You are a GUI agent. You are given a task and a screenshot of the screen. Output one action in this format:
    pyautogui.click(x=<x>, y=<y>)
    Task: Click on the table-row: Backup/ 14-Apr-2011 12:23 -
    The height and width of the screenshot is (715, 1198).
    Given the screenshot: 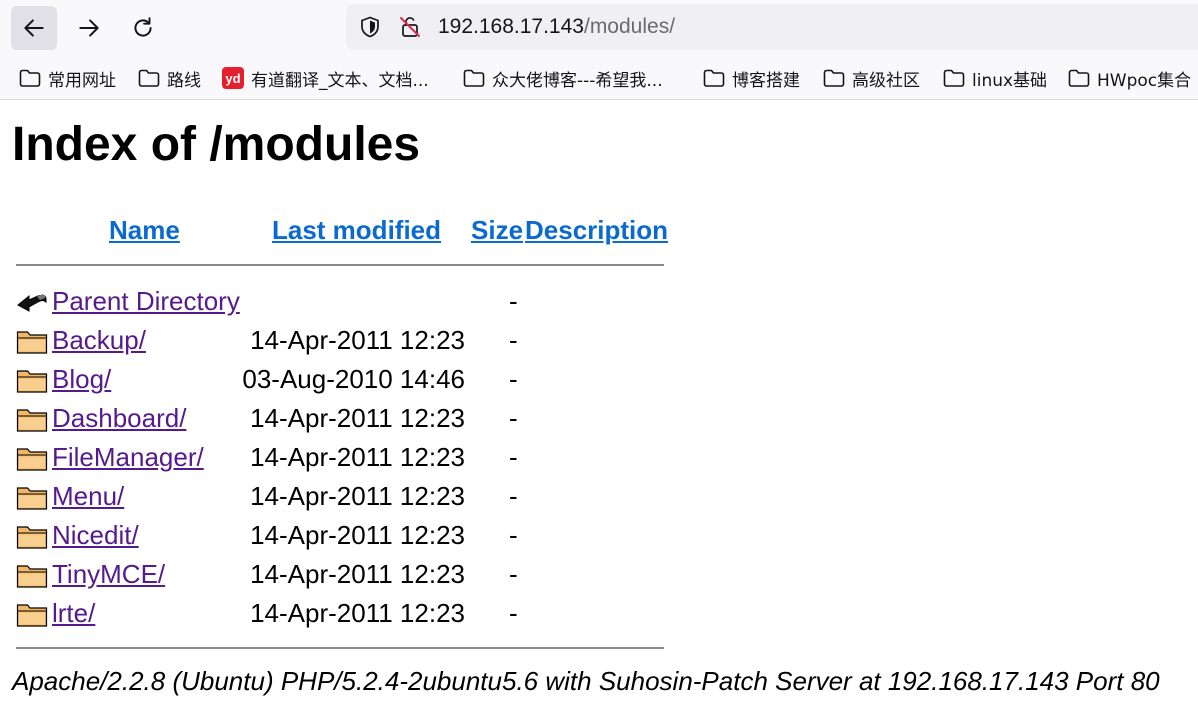 What is the action you would take?
    pyautogui.click(x=350, y=341)
    